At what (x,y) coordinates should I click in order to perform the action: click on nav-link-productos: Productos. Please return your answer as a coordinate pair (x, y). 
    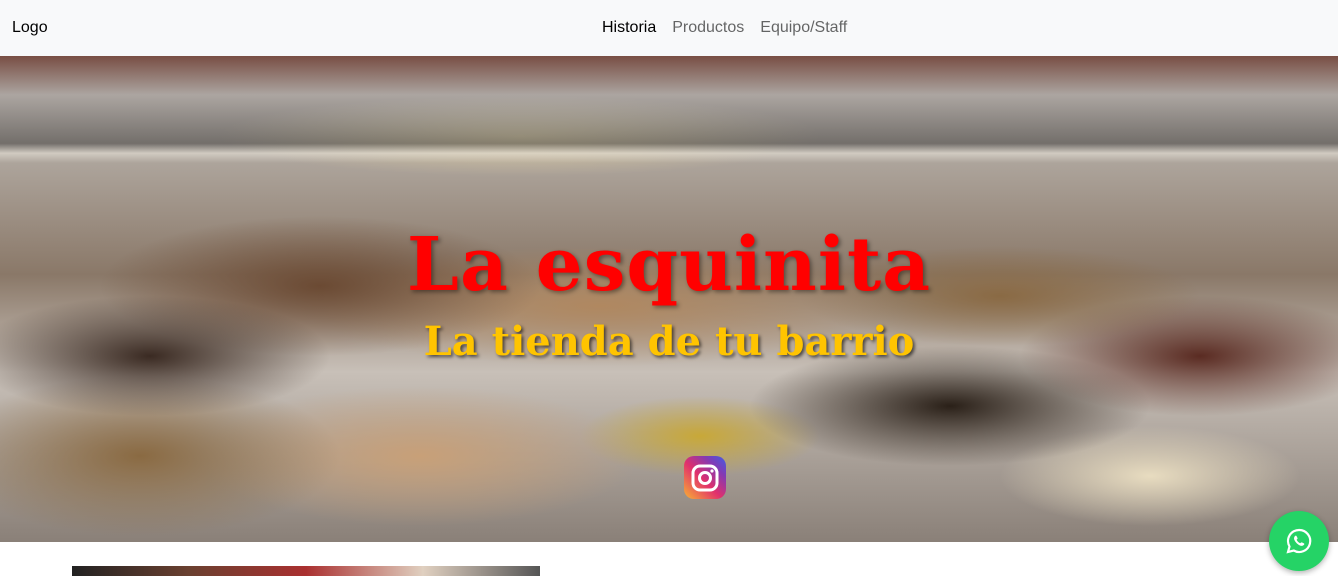
    Looking at the image, I should click on (708, 28).